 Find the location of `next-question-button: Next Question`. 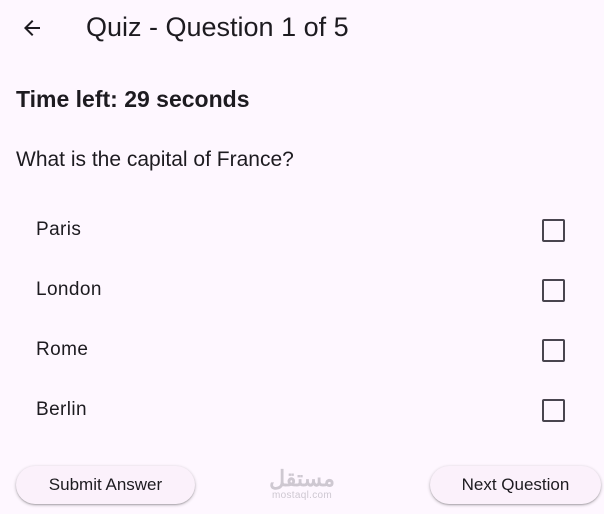

next-question-button: Next Question is located at coordinates (515, 485).